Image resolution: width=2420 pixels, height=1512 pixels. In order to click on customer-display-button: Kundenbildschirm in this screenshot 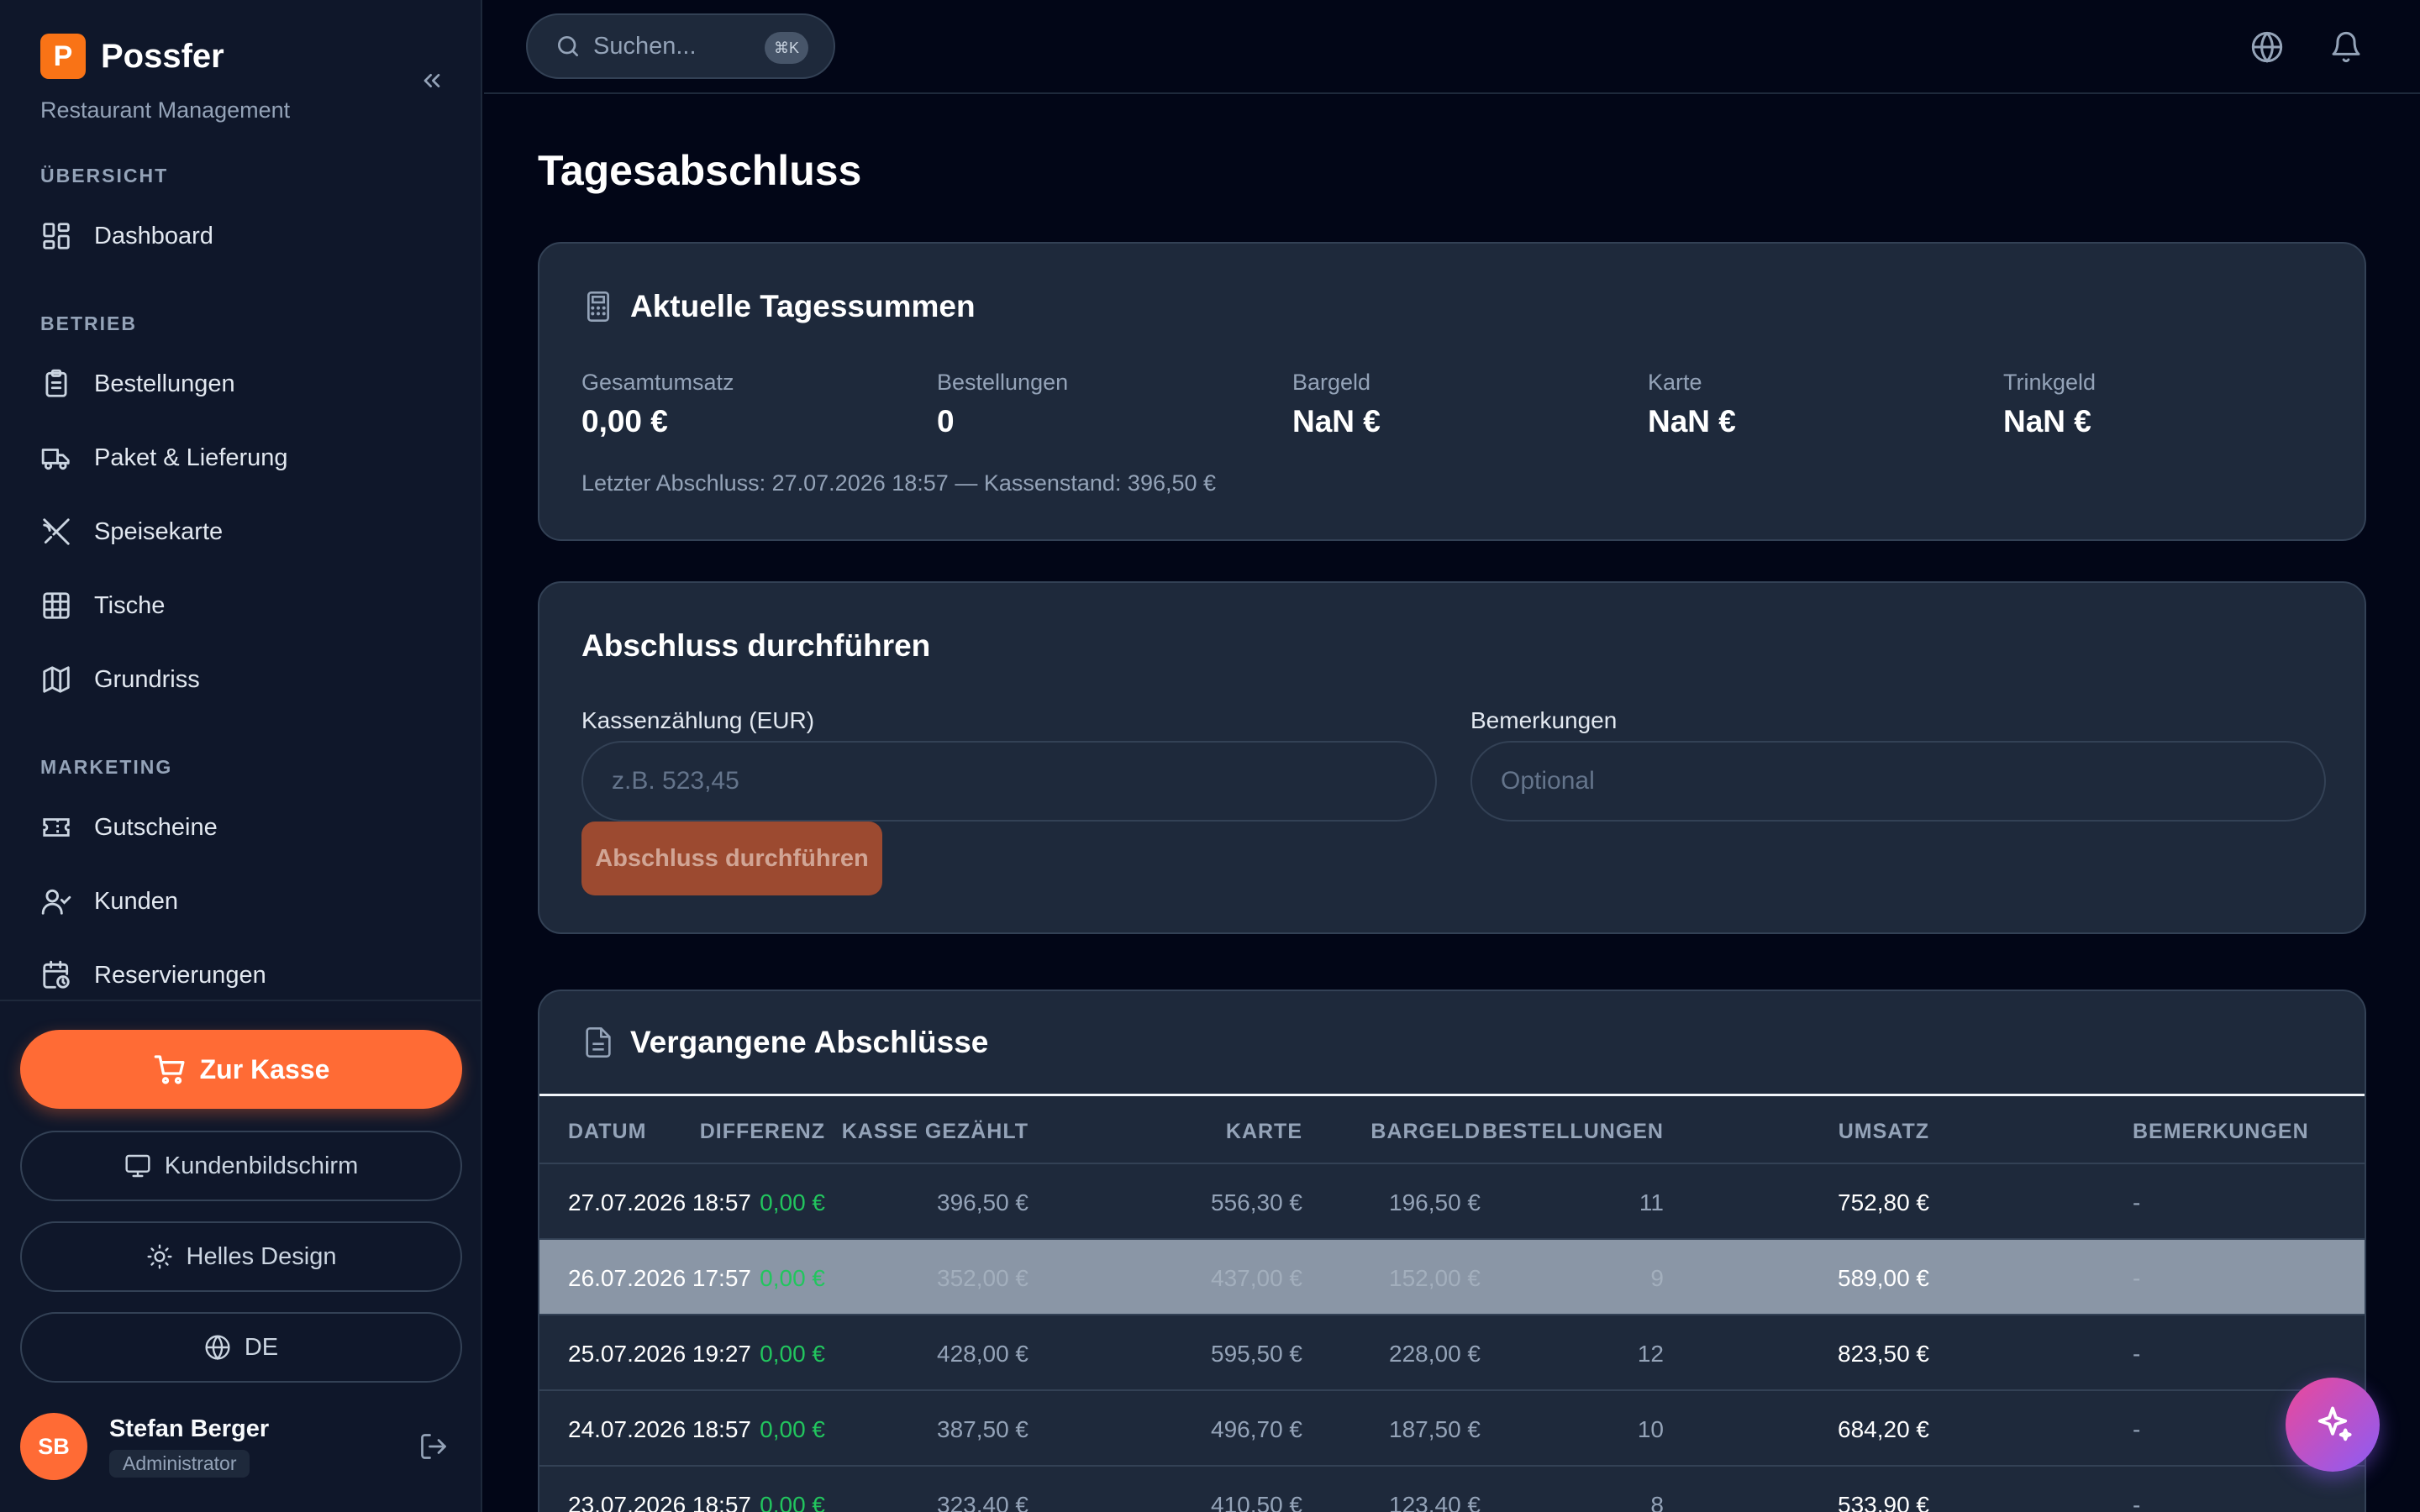, I will do `click(241, 1166)`.